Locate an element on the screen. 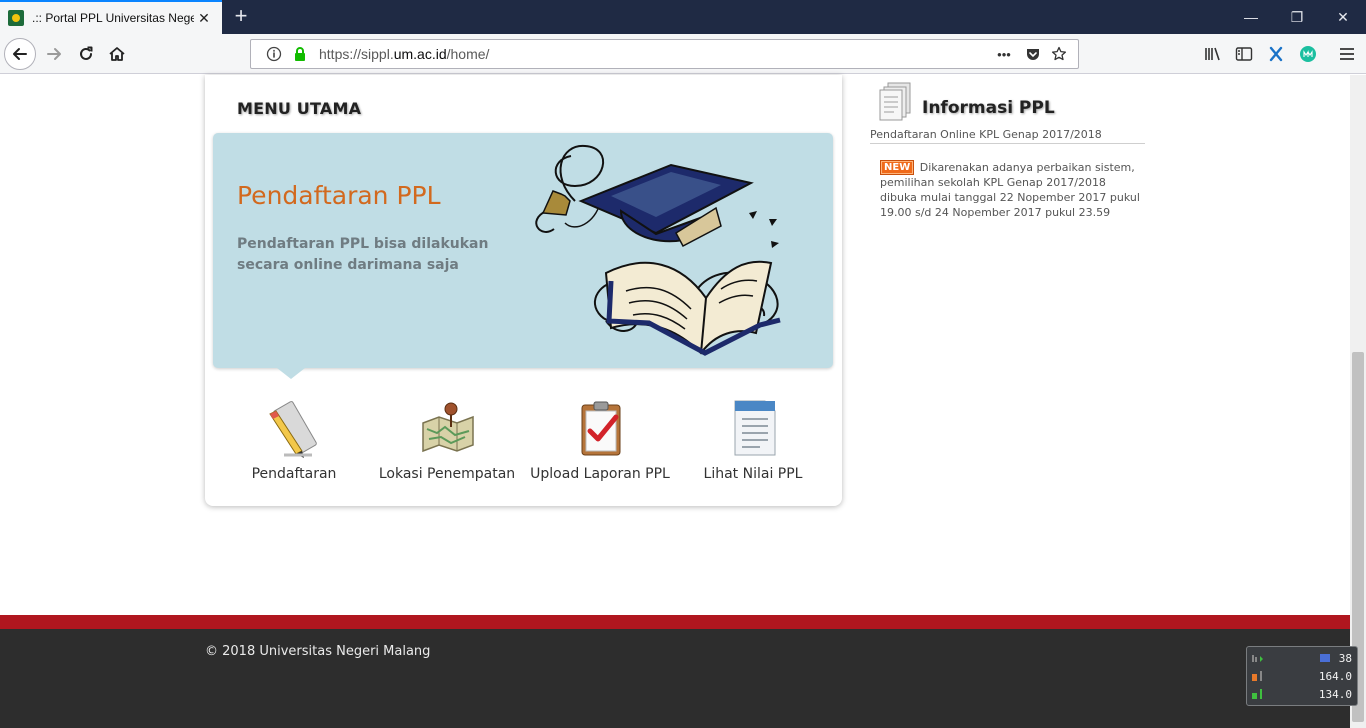 The image size is (1366, 728). document-icon is located at coordinates (755, 428).